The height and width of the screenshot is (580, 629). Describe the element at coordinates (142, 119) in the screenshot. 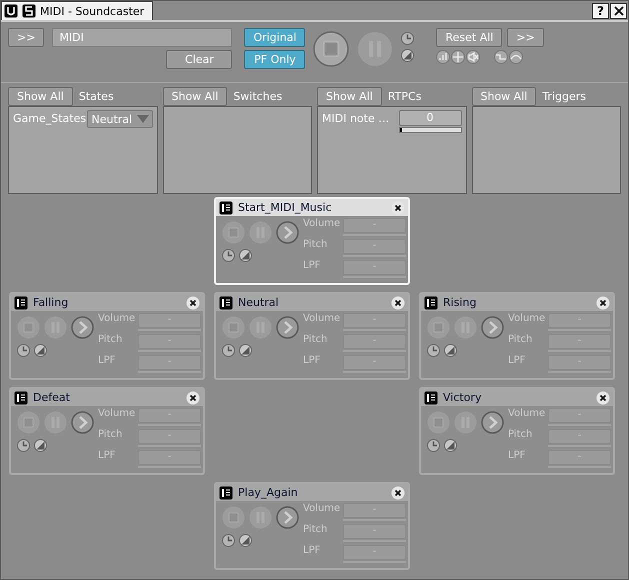

I see `caret-icon` at that location.